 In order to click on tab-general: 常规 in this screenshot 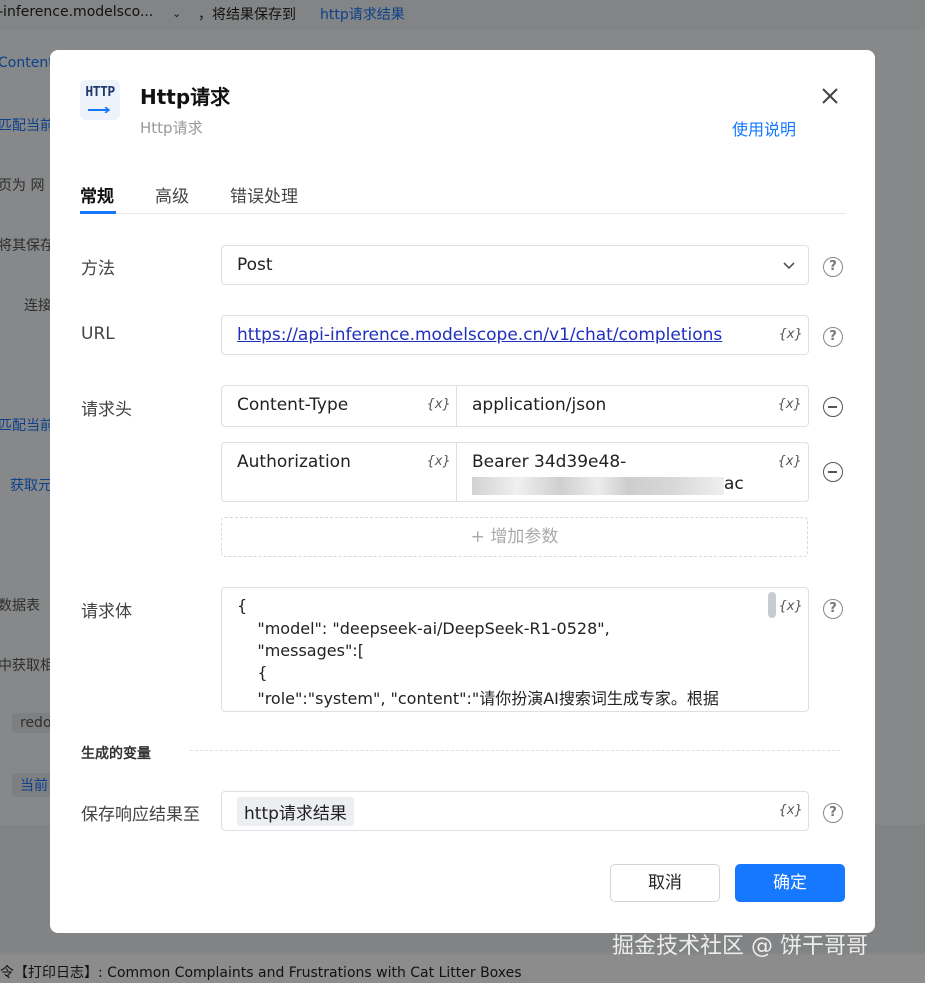, I will do `click(97, 194)`.